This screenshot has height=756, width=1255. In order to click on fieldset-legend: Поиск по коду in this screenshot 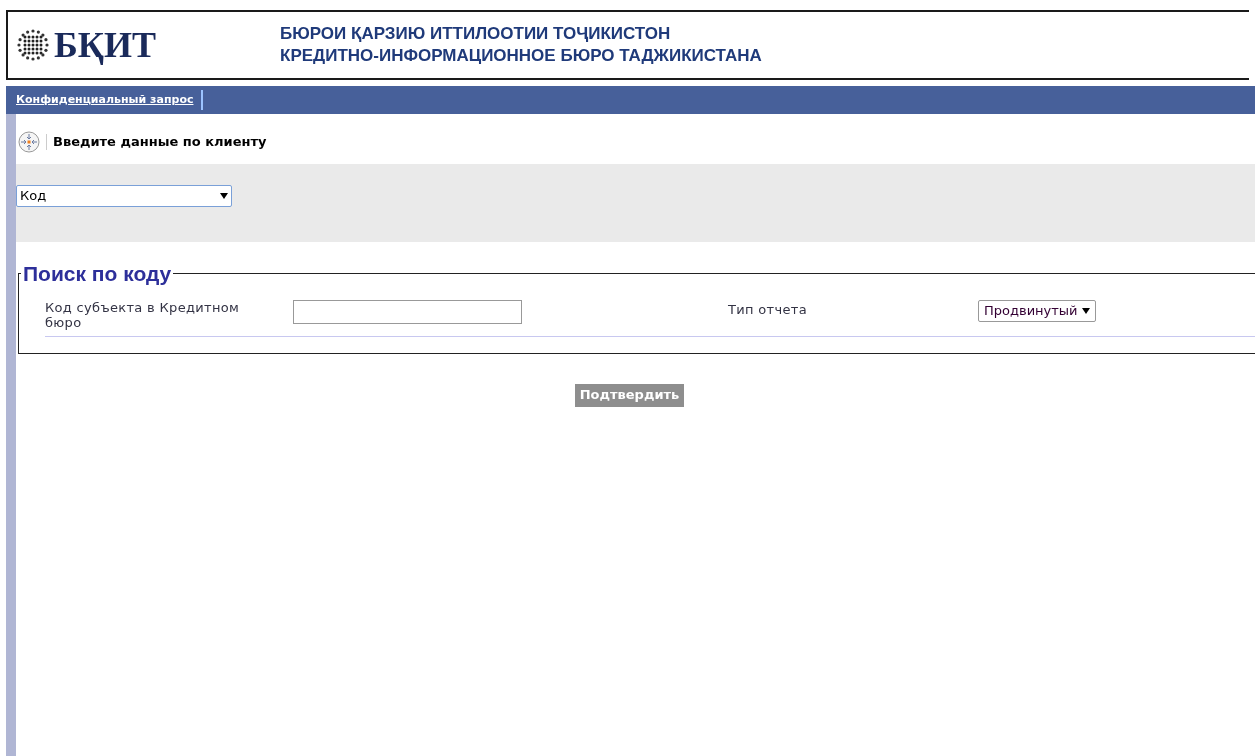, I will do `click(97, 274)`.